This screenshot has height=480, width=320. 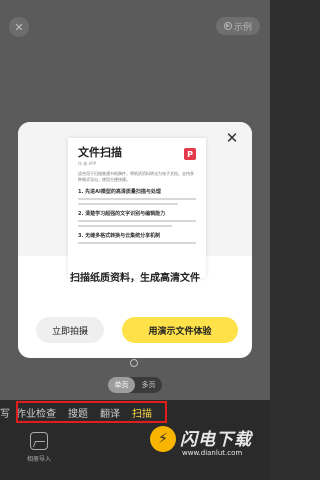 What do you see at coordinates (216, 440) in the screenshot?
I see `watermark-text: 闪电下载` at bounding box center [216, 440].